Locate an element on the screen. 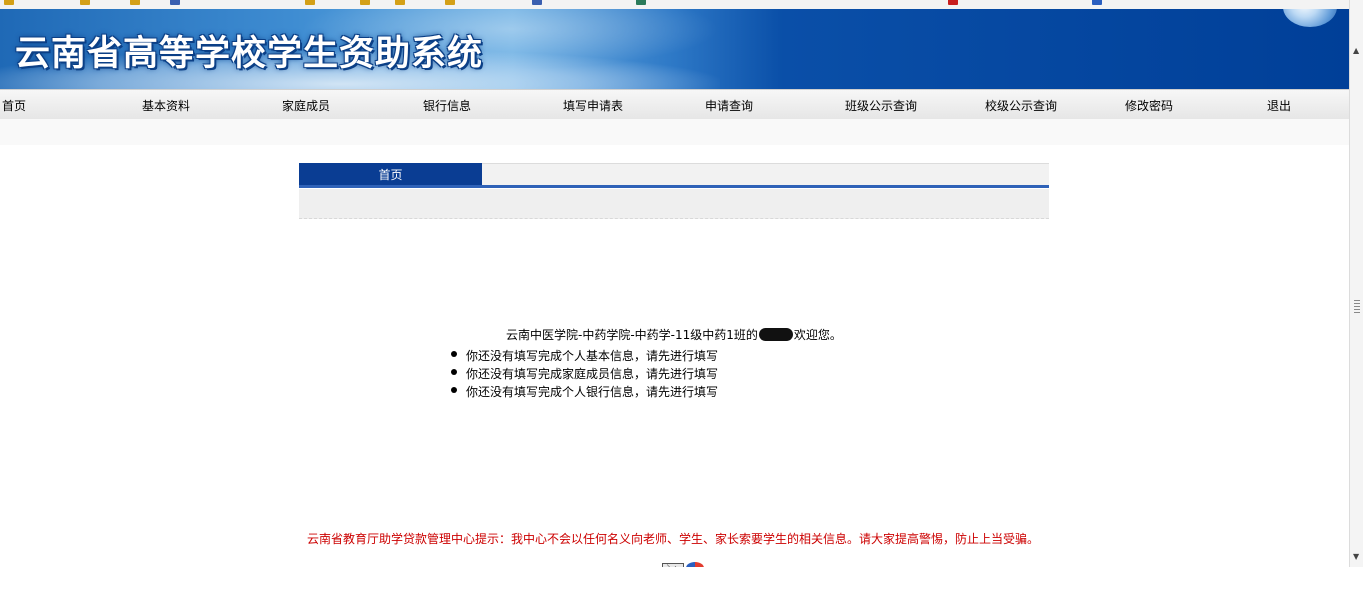  scroll-up-arrow: ▲ is located at coordinates (1356, 50).